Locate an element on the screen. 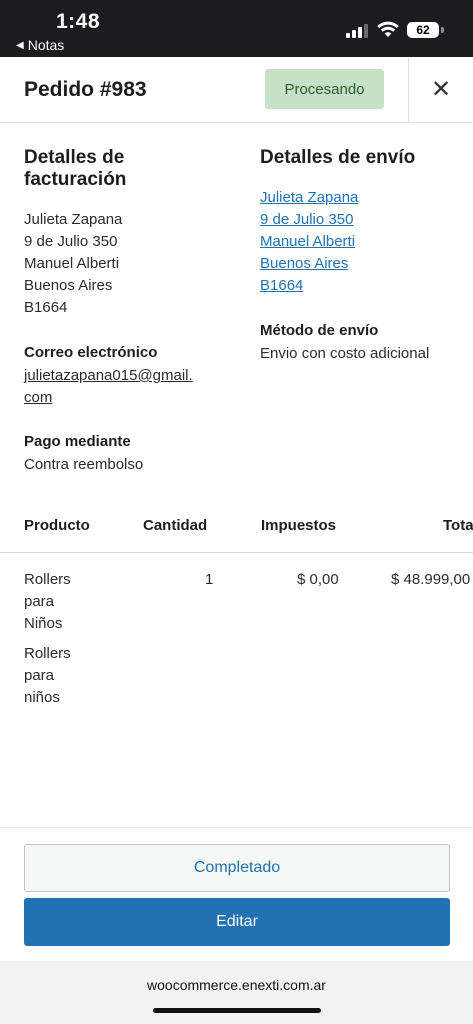 The image size is (473, 1024). column-header-product: Producto is located at coordinates (57, 525).